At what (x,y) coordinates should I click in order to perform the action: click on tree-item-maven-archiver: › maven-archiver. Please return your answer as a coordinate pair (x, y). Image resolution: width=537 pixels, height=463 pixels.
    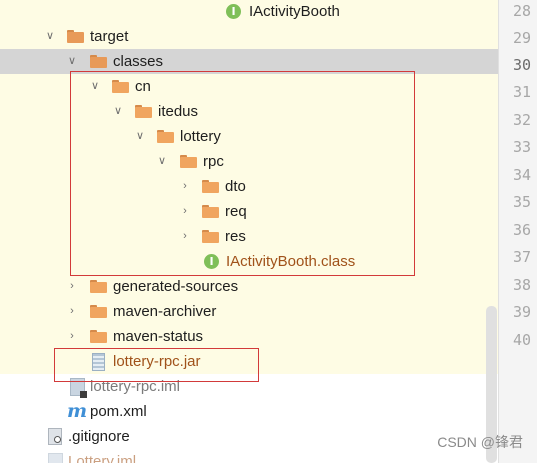
    Looking at the image, I should click on (249, 311).